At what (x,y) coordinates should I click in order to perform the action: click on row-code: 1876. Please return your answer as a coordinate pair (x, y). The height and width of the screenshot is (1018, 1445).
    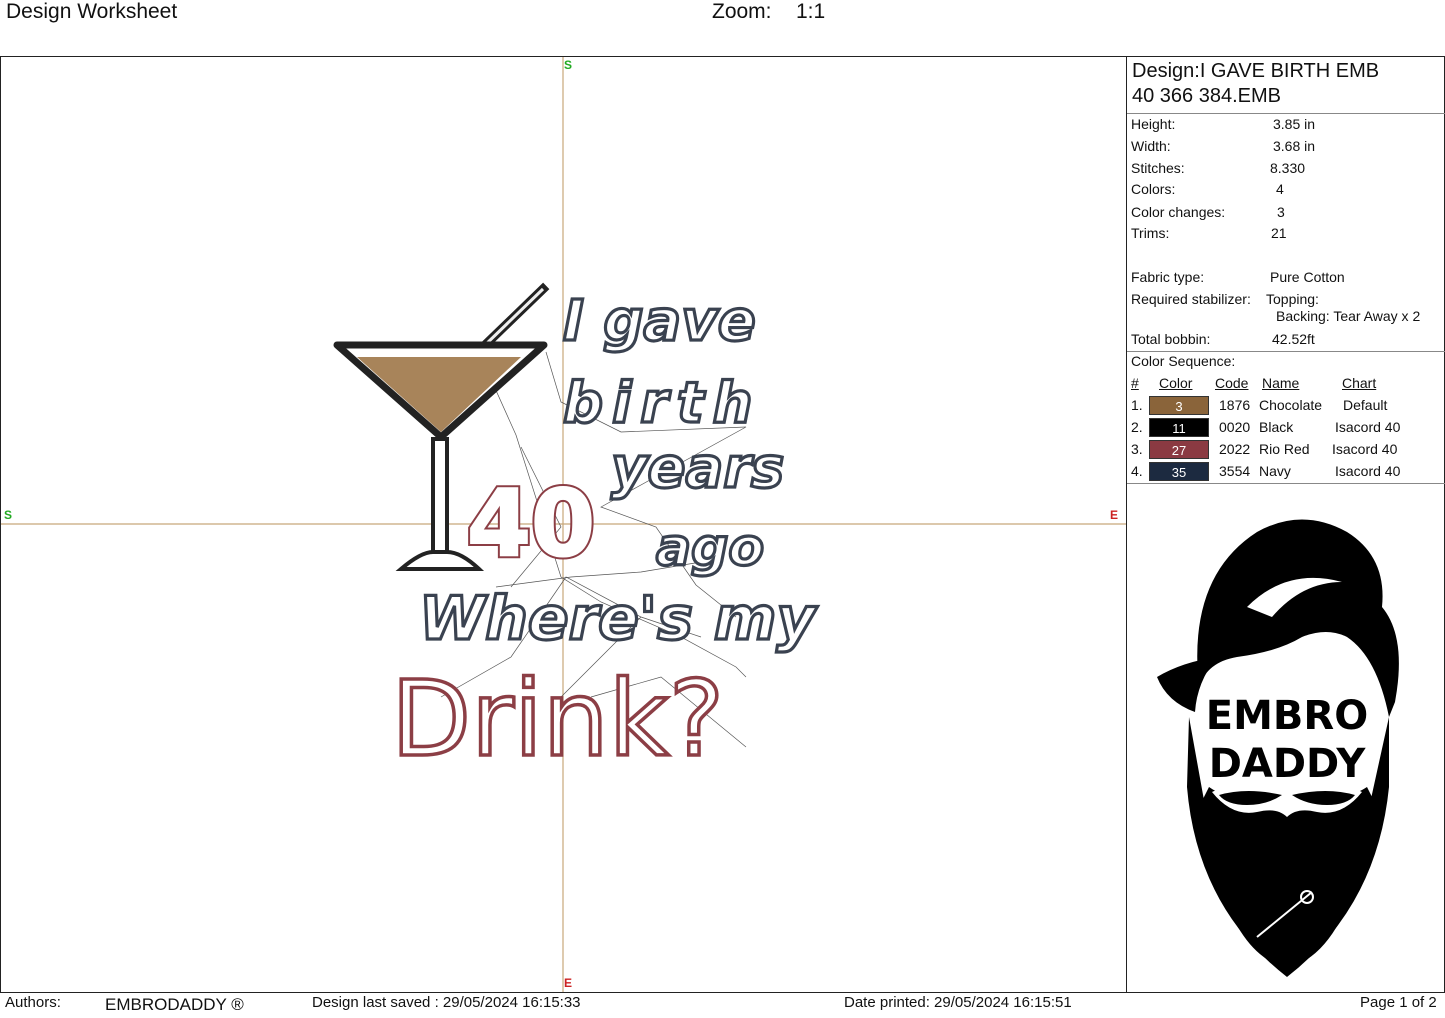
    Looking at the image, I should click on (1235, 405).